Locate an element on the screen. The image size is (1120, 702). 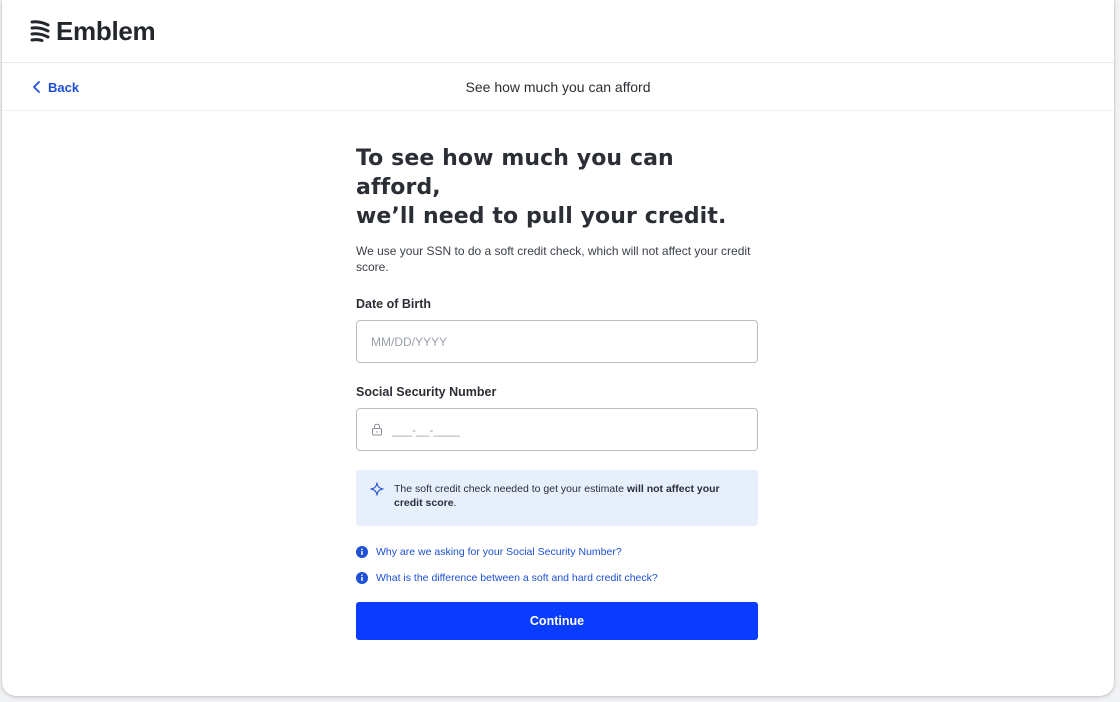
lock-icon is located at coordinates (377, 429).